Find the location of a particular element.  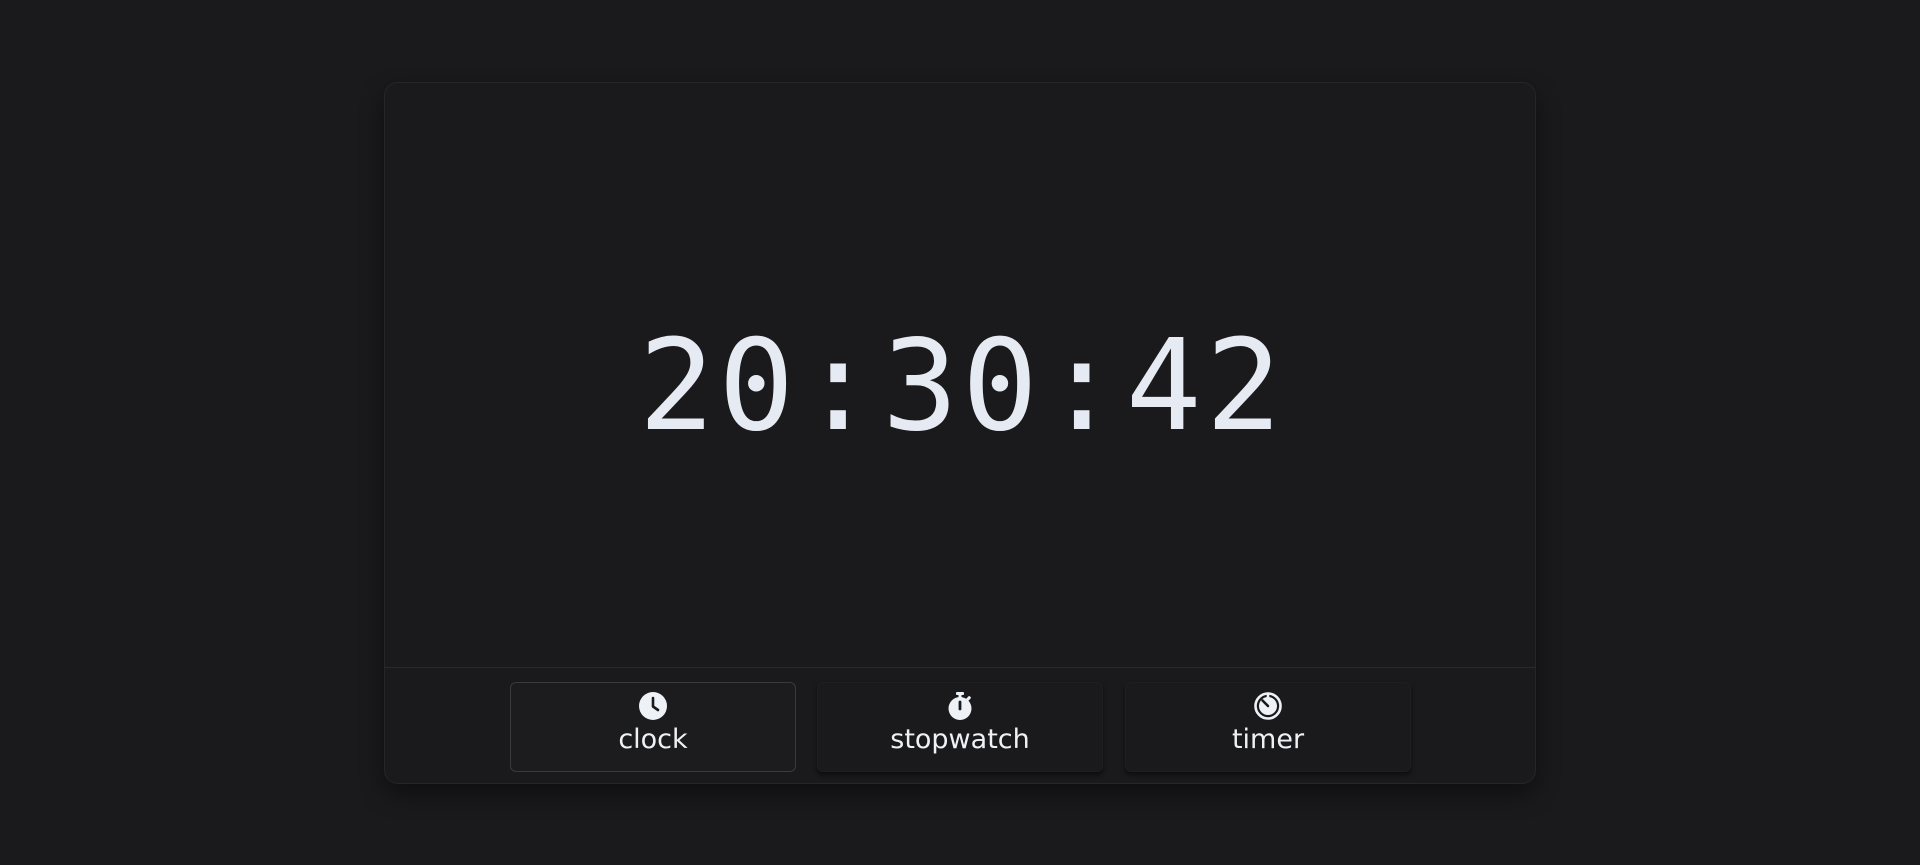

hours-value: 20 is located at coordinates (718, 385).